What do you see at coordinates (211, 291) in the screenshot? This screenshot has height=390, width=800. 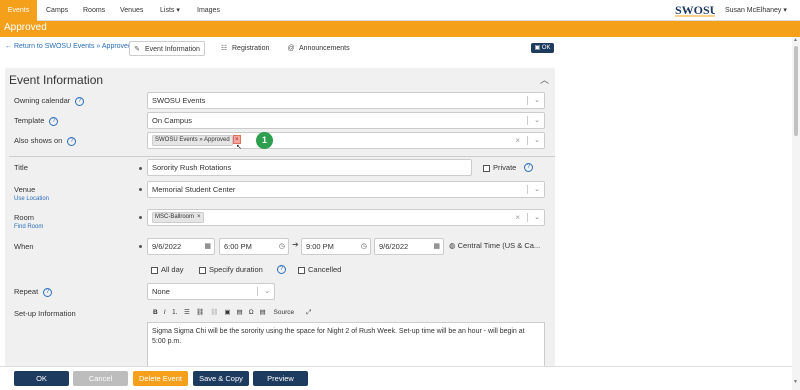 I see `repeat-select: None ⌄` at bounding box center [211, 291].